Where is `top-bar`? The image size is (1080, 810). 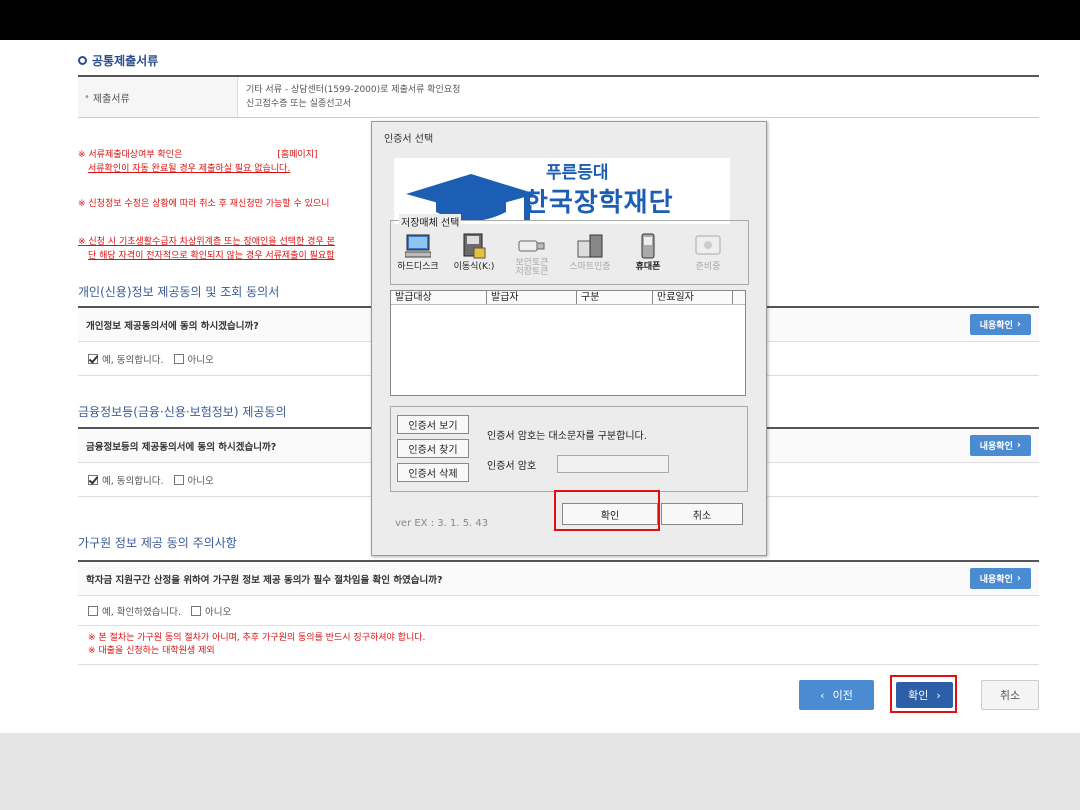 top-bar is located at coordinates (540, 20).